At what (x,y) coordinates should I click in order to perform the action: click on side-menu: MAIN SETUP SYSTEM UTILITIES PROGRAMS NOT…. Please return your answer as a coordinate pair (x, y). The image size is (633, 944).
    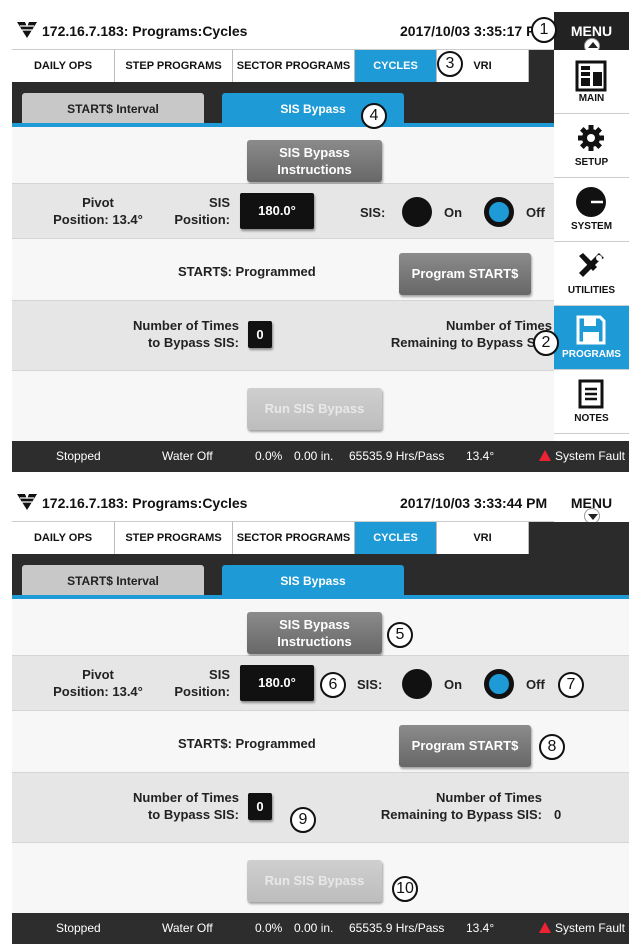
    Looking at the image, I should click on (591, 245).